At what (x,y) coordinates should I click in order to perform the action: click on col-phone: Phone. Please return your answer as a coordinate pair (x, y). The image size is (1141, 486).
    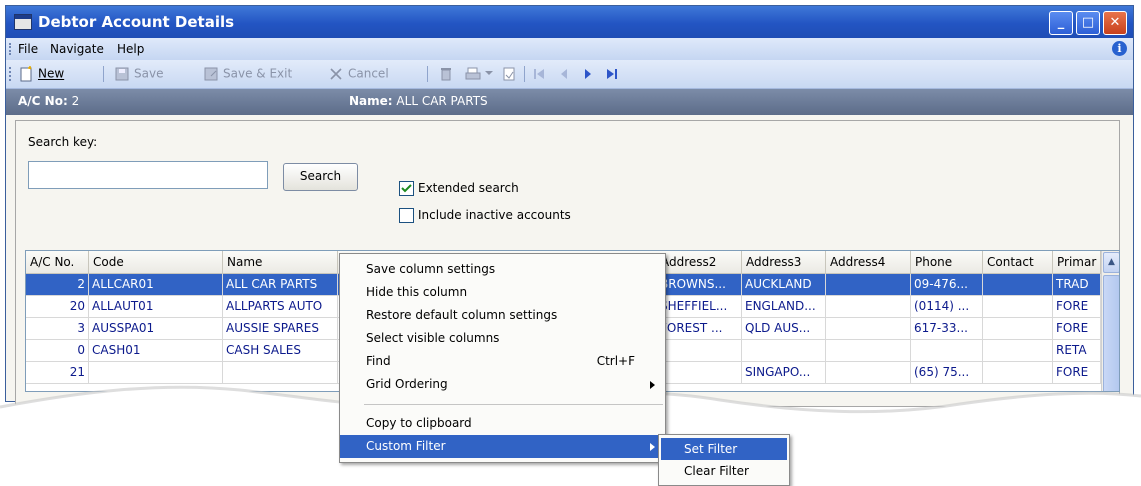
    Looking at the image, I should click on (947, 262).